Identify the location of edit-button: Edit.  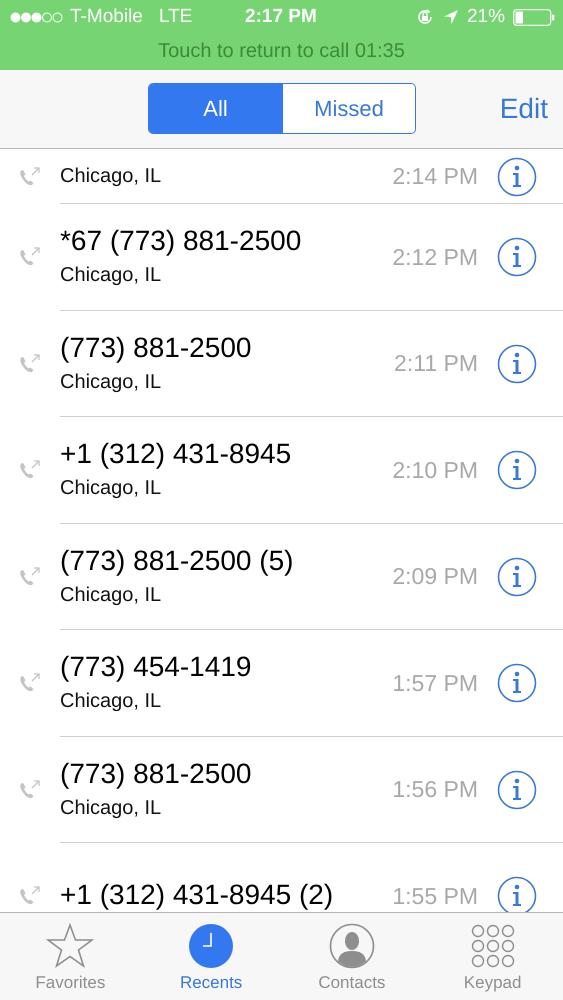
(531, 109).